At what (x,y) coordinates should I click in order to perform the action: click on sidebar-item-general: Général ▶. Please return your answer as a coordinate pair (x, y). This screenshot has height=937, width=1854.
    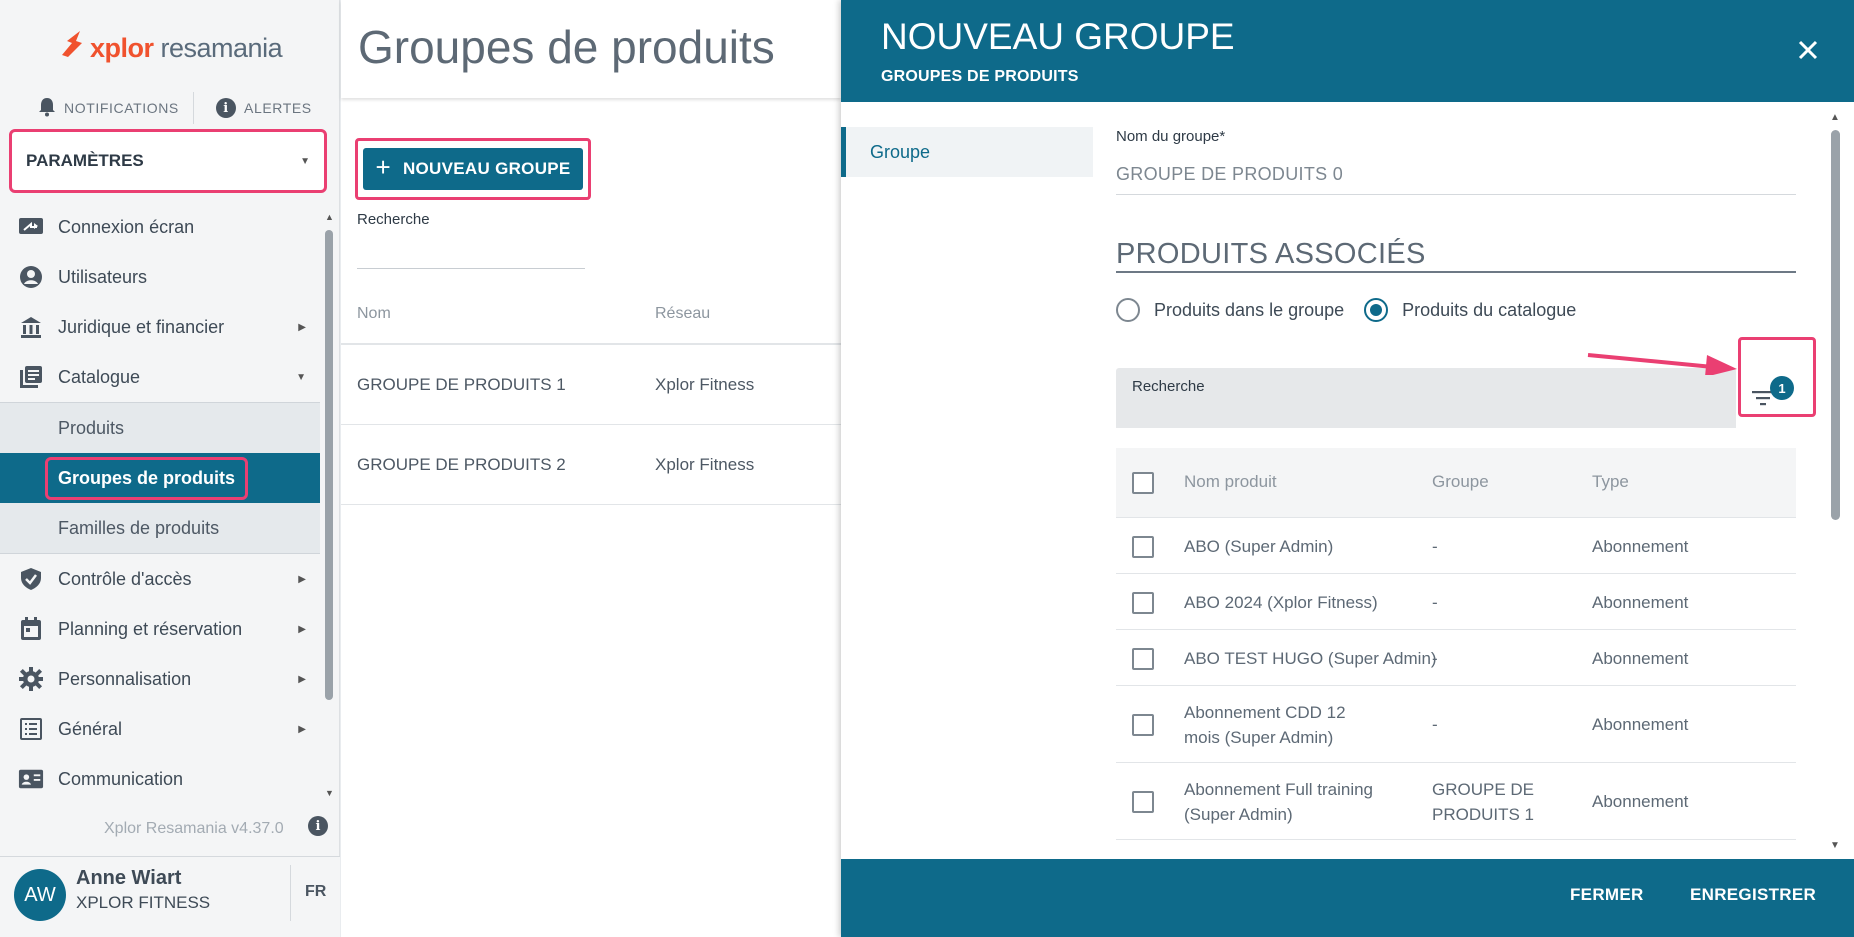
    Looking at the image, I should click on (160, 729).